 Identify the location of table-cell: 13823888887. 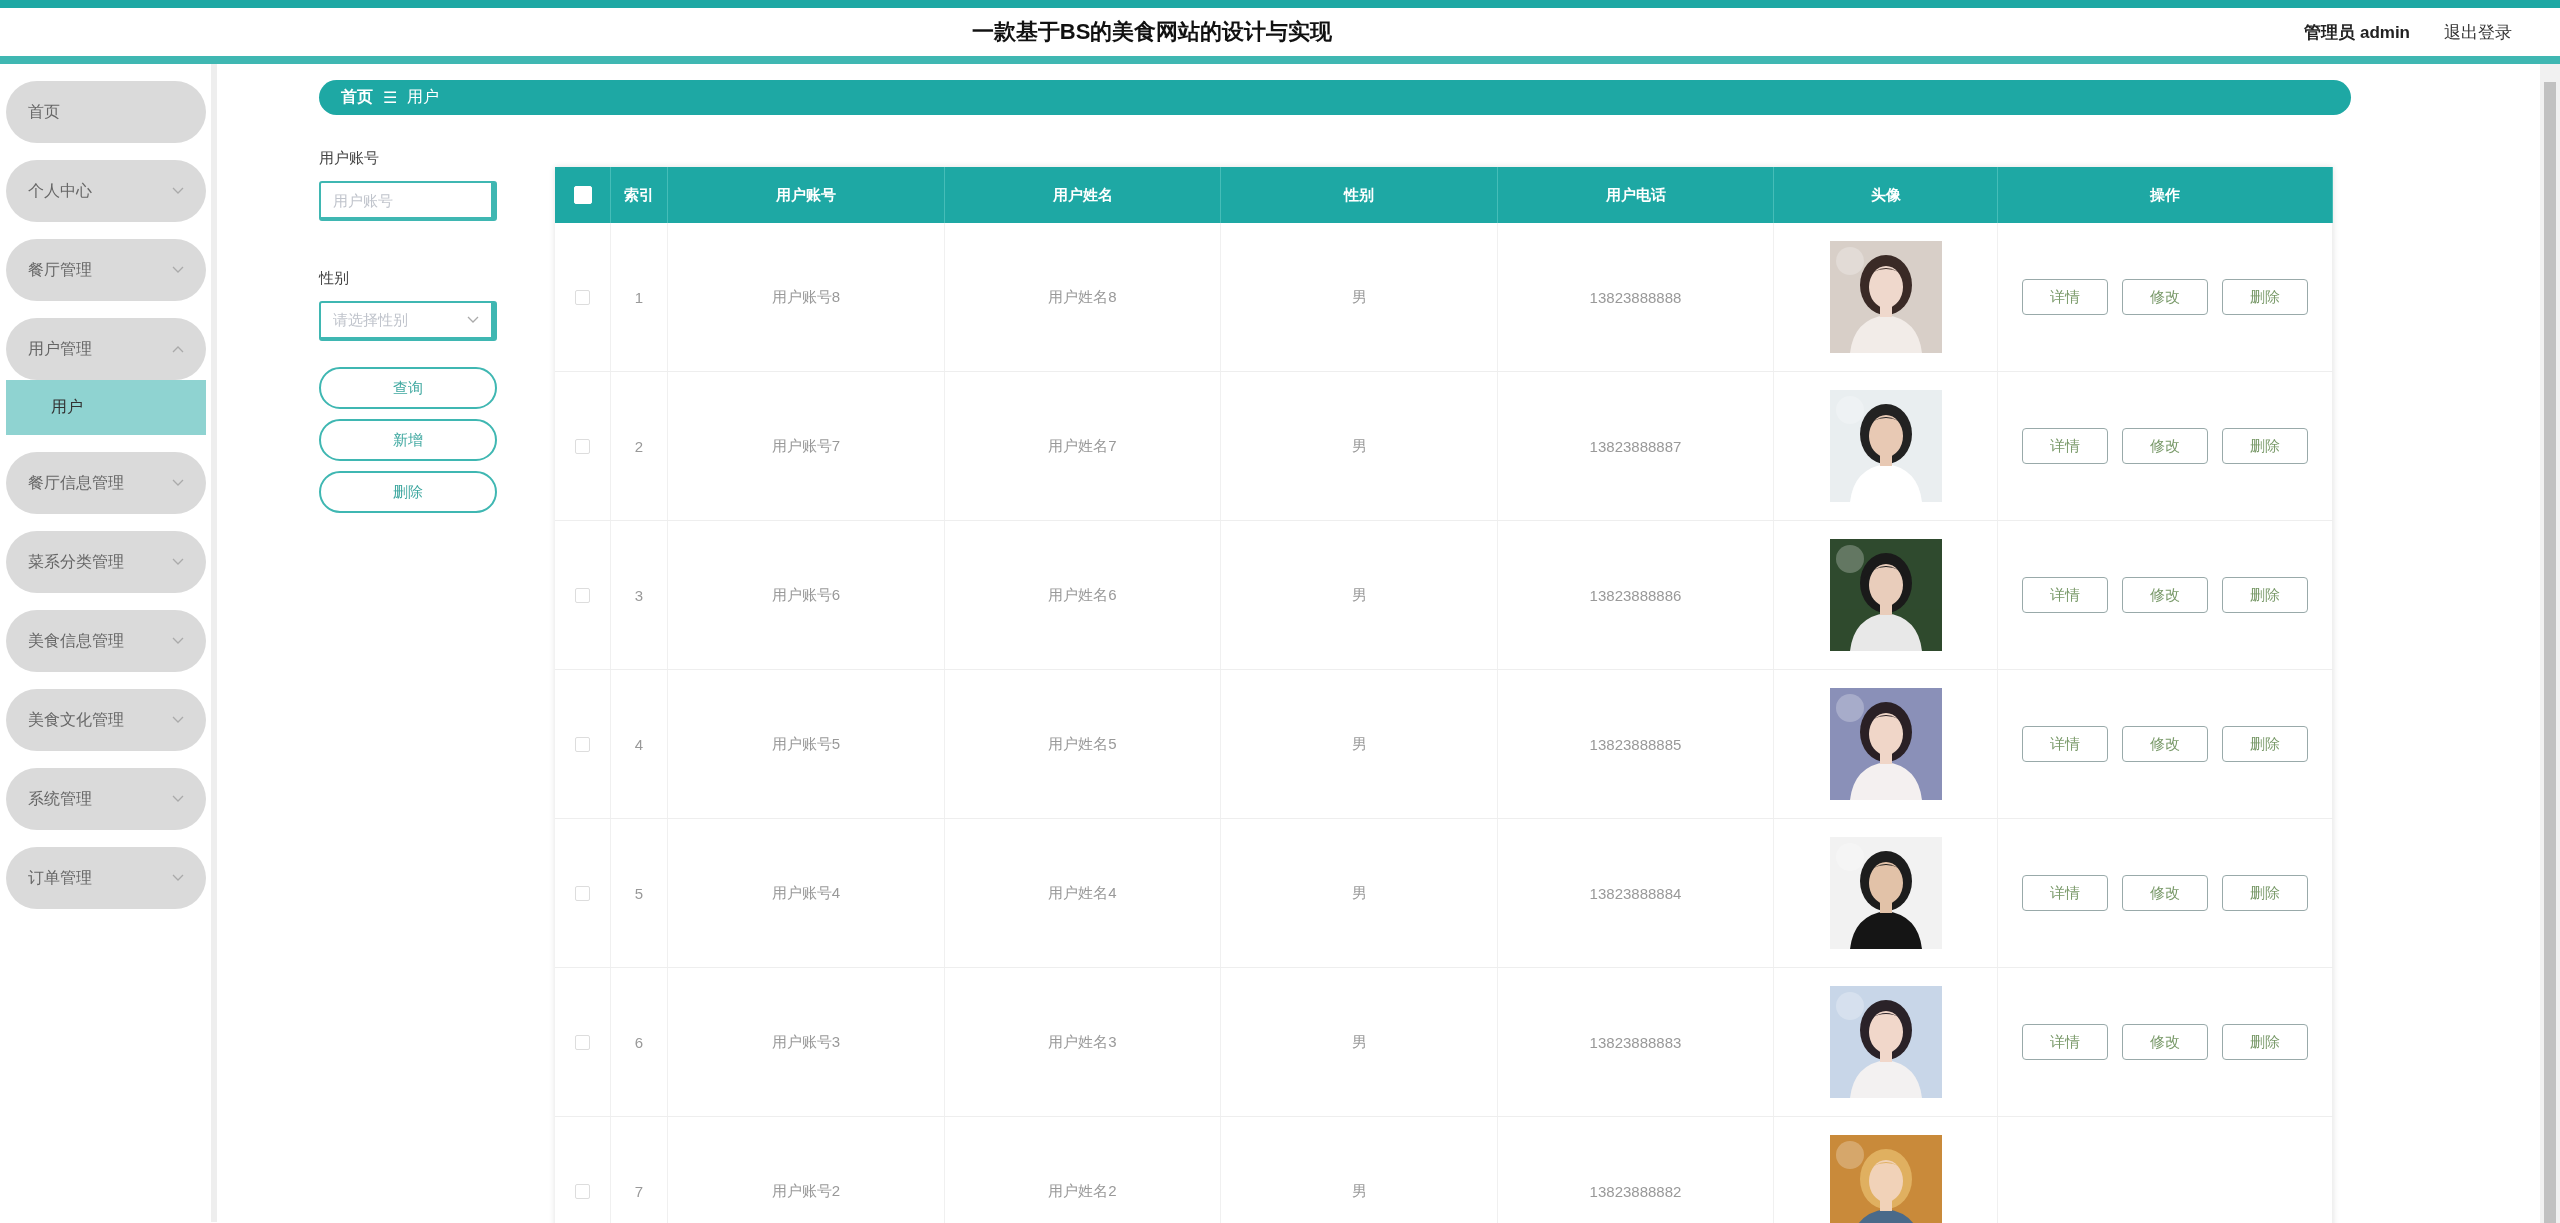
(1636, 446).